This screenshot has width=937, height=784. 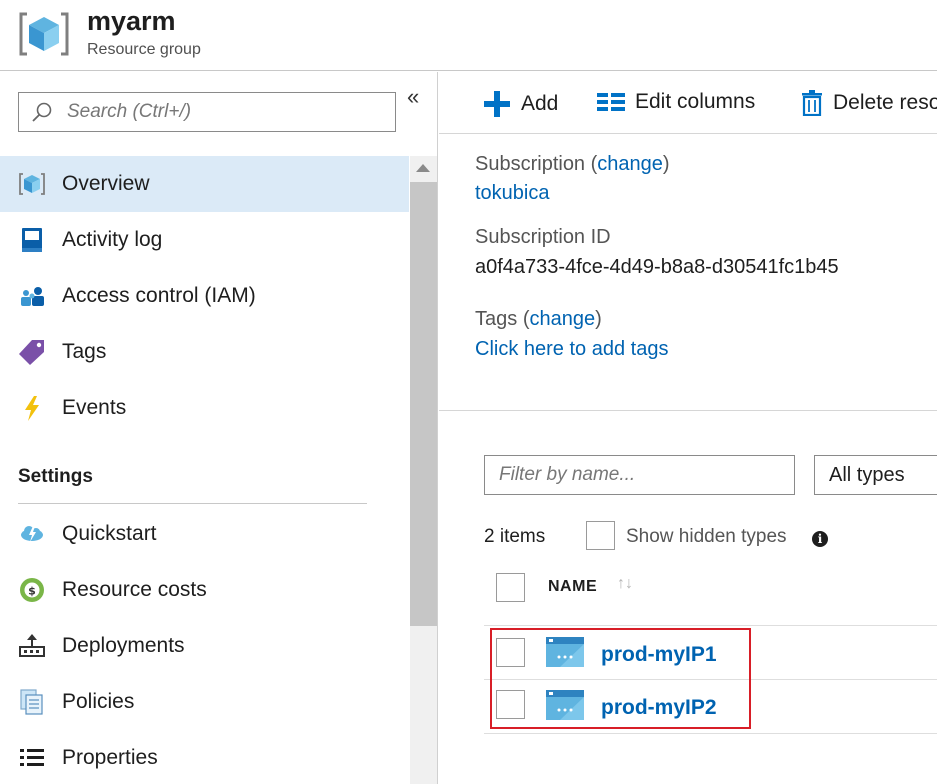 I want to click on scroll-up-arrow-icon, so click(x=423, y=168).